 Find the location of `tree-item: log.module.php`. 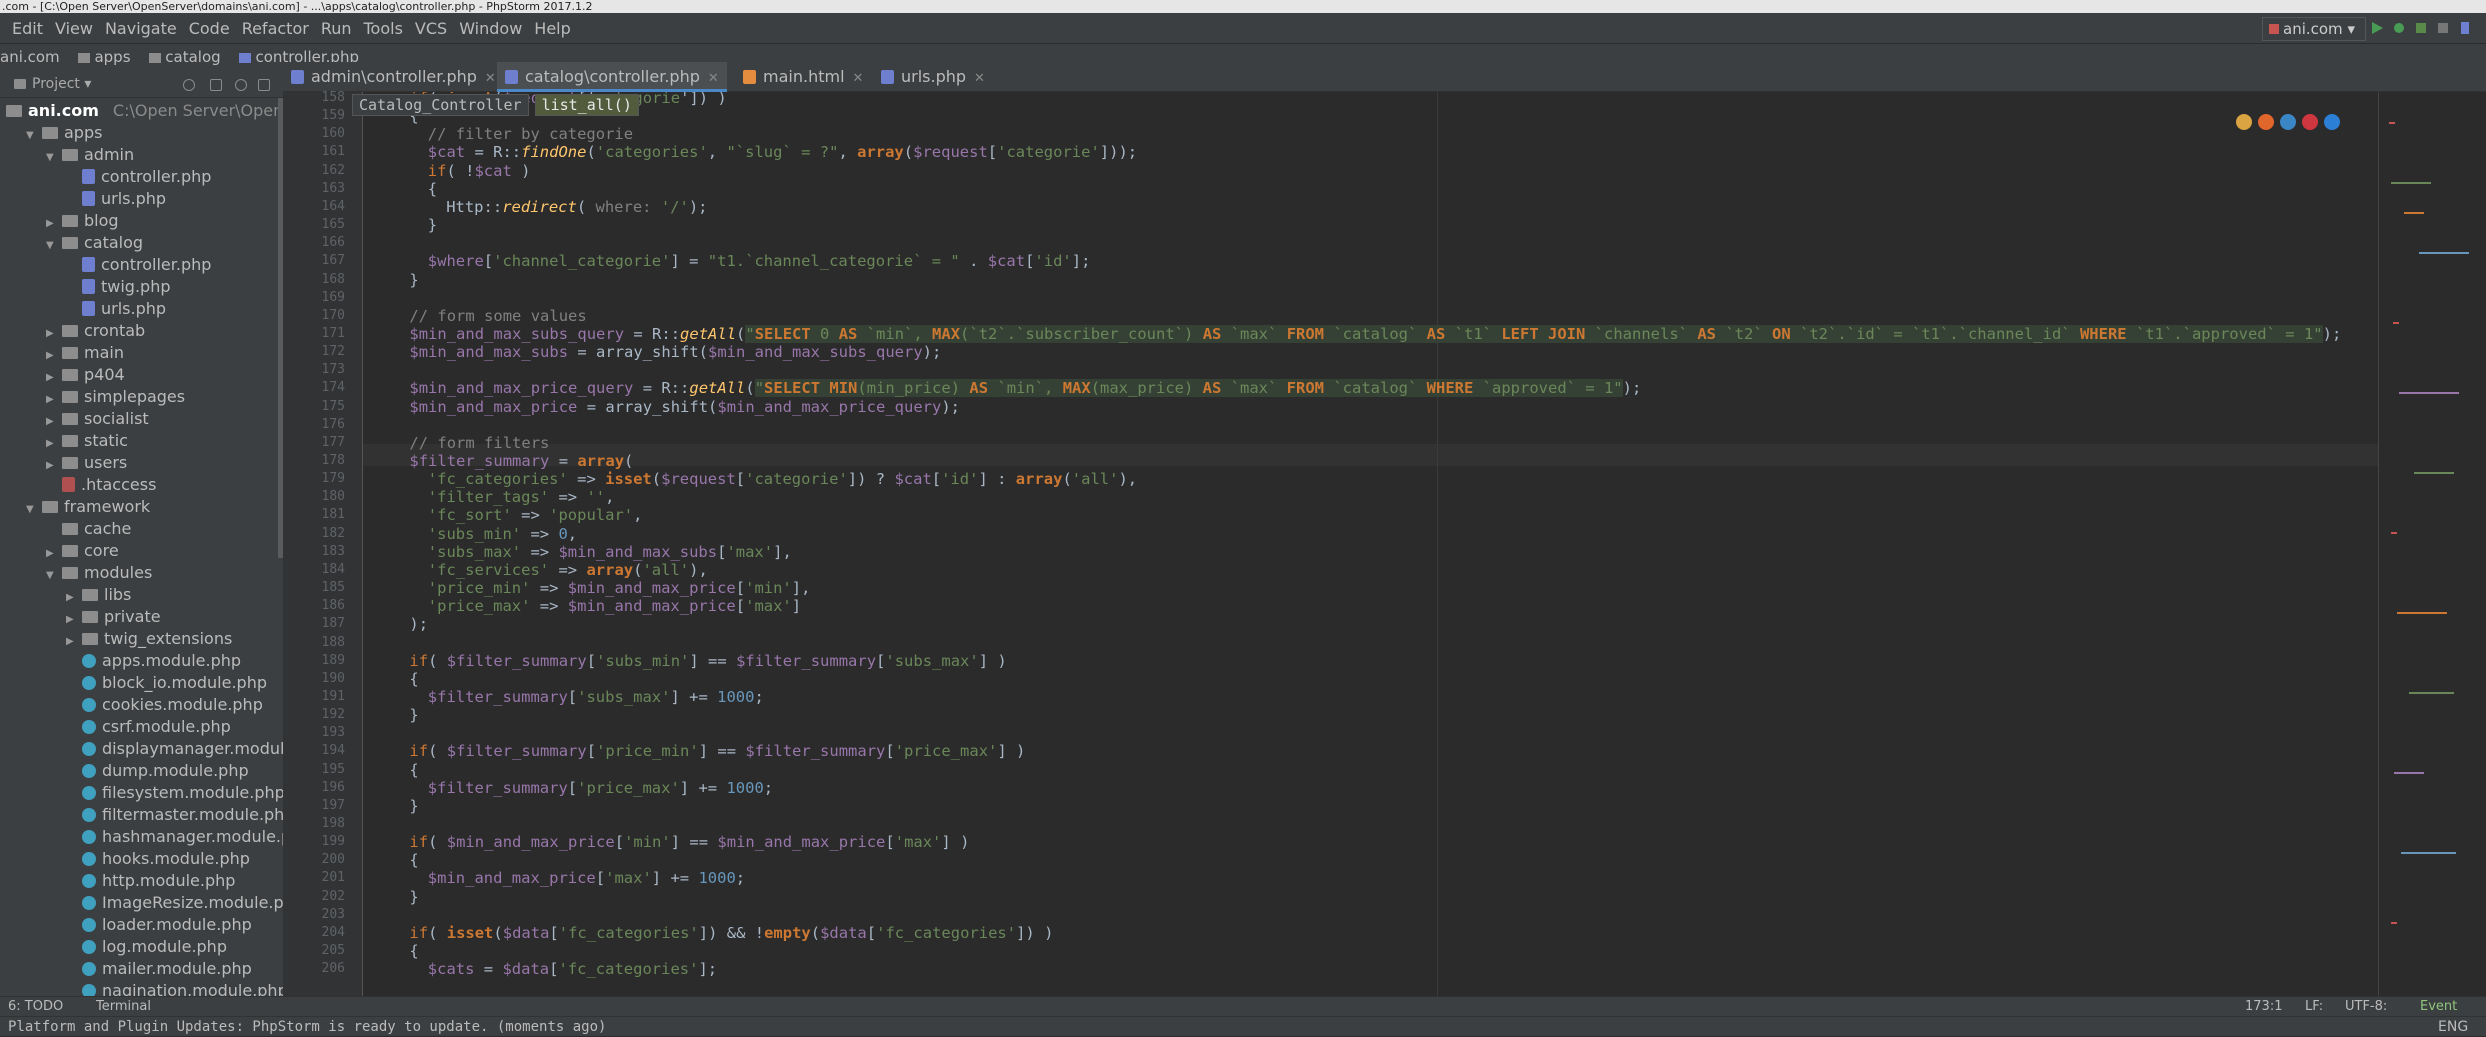

tree-item: log.module.php is located at coordinates (146, 947).